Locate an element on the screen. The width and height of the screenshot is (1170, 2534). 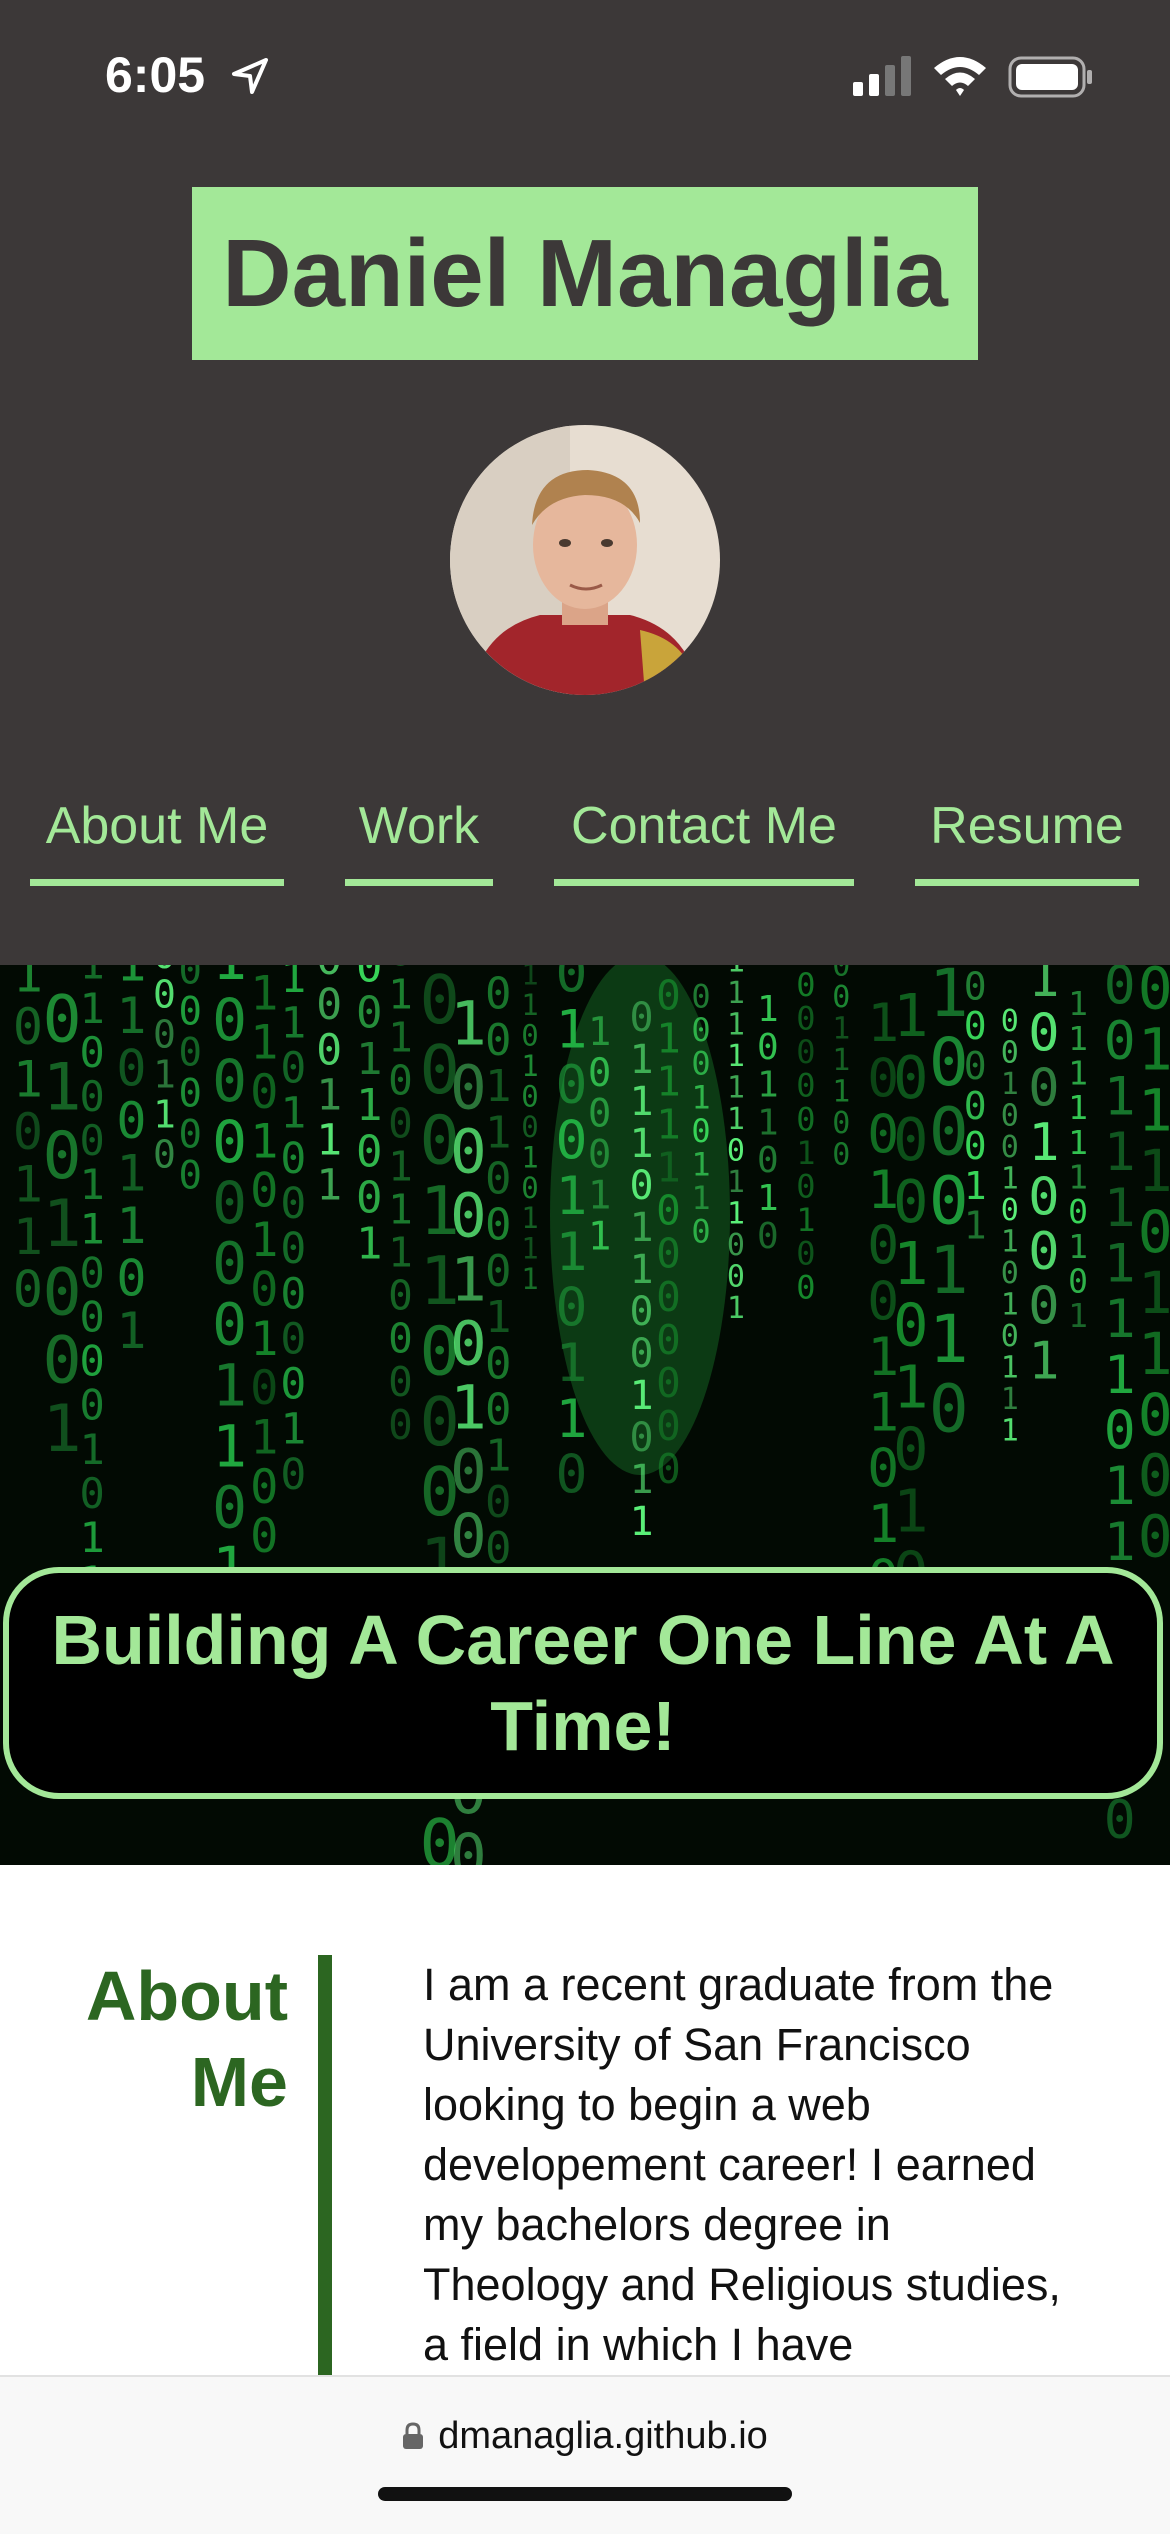
nav-contact-me-label: Contact Me is located at coordinates (704, 826).